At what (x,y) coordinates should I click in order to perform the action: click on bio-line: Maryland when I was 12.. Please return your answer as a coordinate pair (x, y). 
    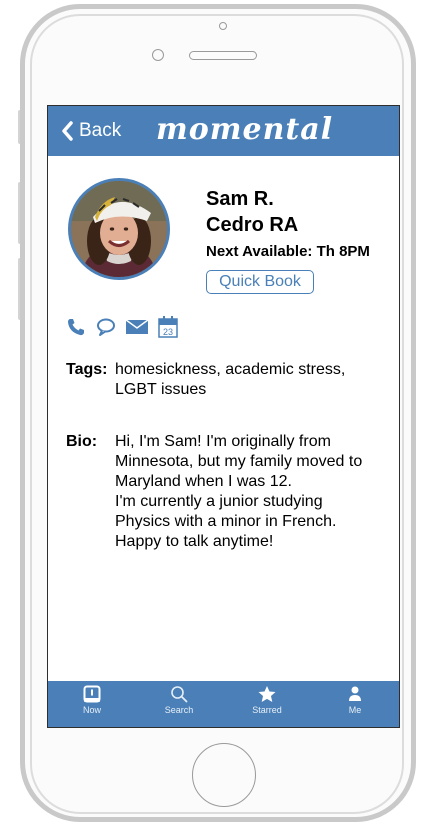
    Looking at the image, I should click on (203, 481).